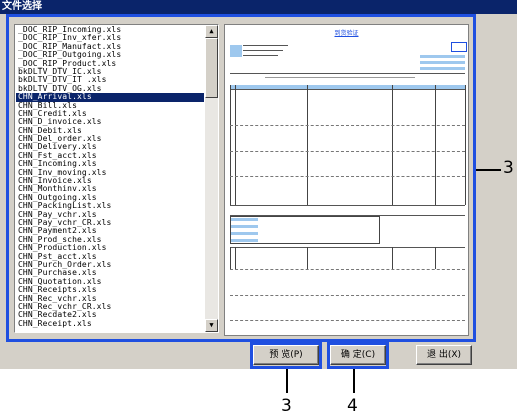 The height and width of the screenshot is (420, 517). I want to click on file-list-item: CHN_Pay_vchr.xls, so click(110, 215).